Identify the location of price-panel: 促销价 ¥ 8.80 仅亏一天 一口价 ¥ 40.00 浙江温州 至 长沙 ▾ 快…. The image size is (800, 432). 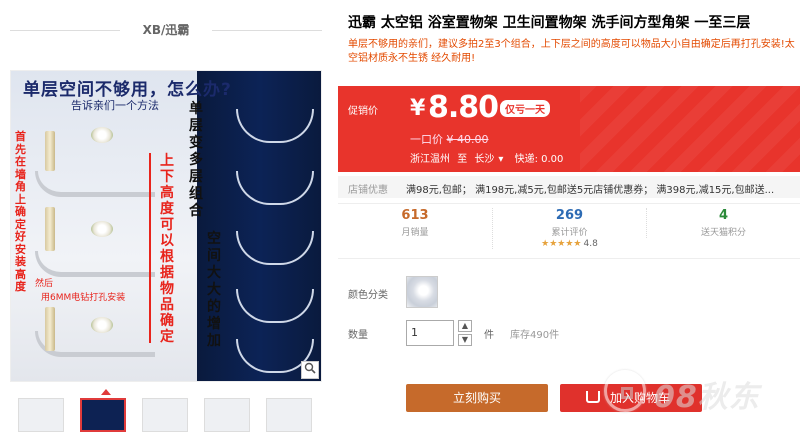
(569, 129).